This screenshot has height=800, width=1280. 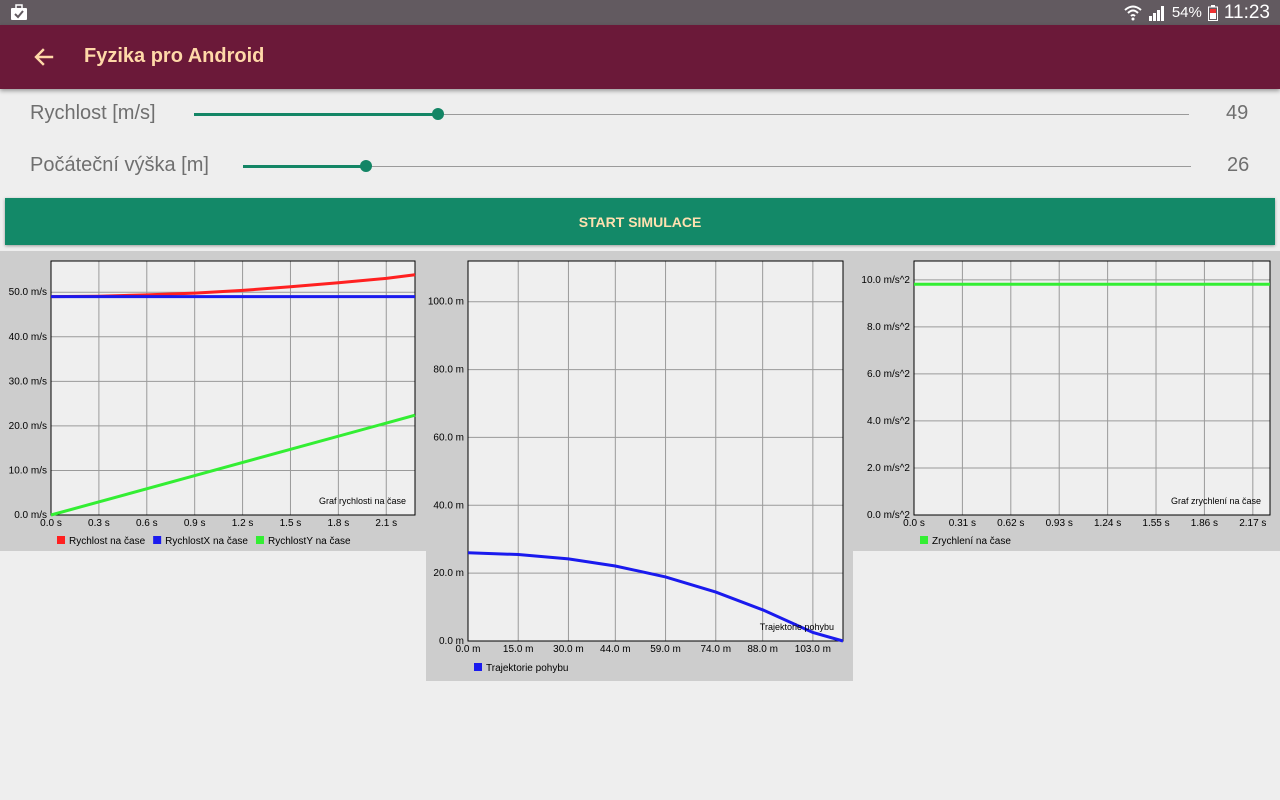 I want to click on y-tick-label: 80.0 m, so click(x=448, y=370).